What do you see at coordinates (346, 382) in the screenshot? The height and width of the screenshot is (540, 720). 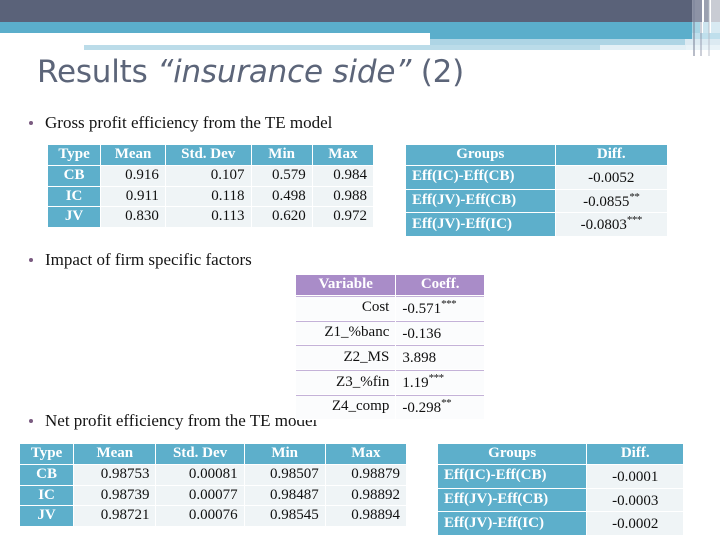 I see `cell-variable: Z3_%fin` at bounding box center [346, 382].